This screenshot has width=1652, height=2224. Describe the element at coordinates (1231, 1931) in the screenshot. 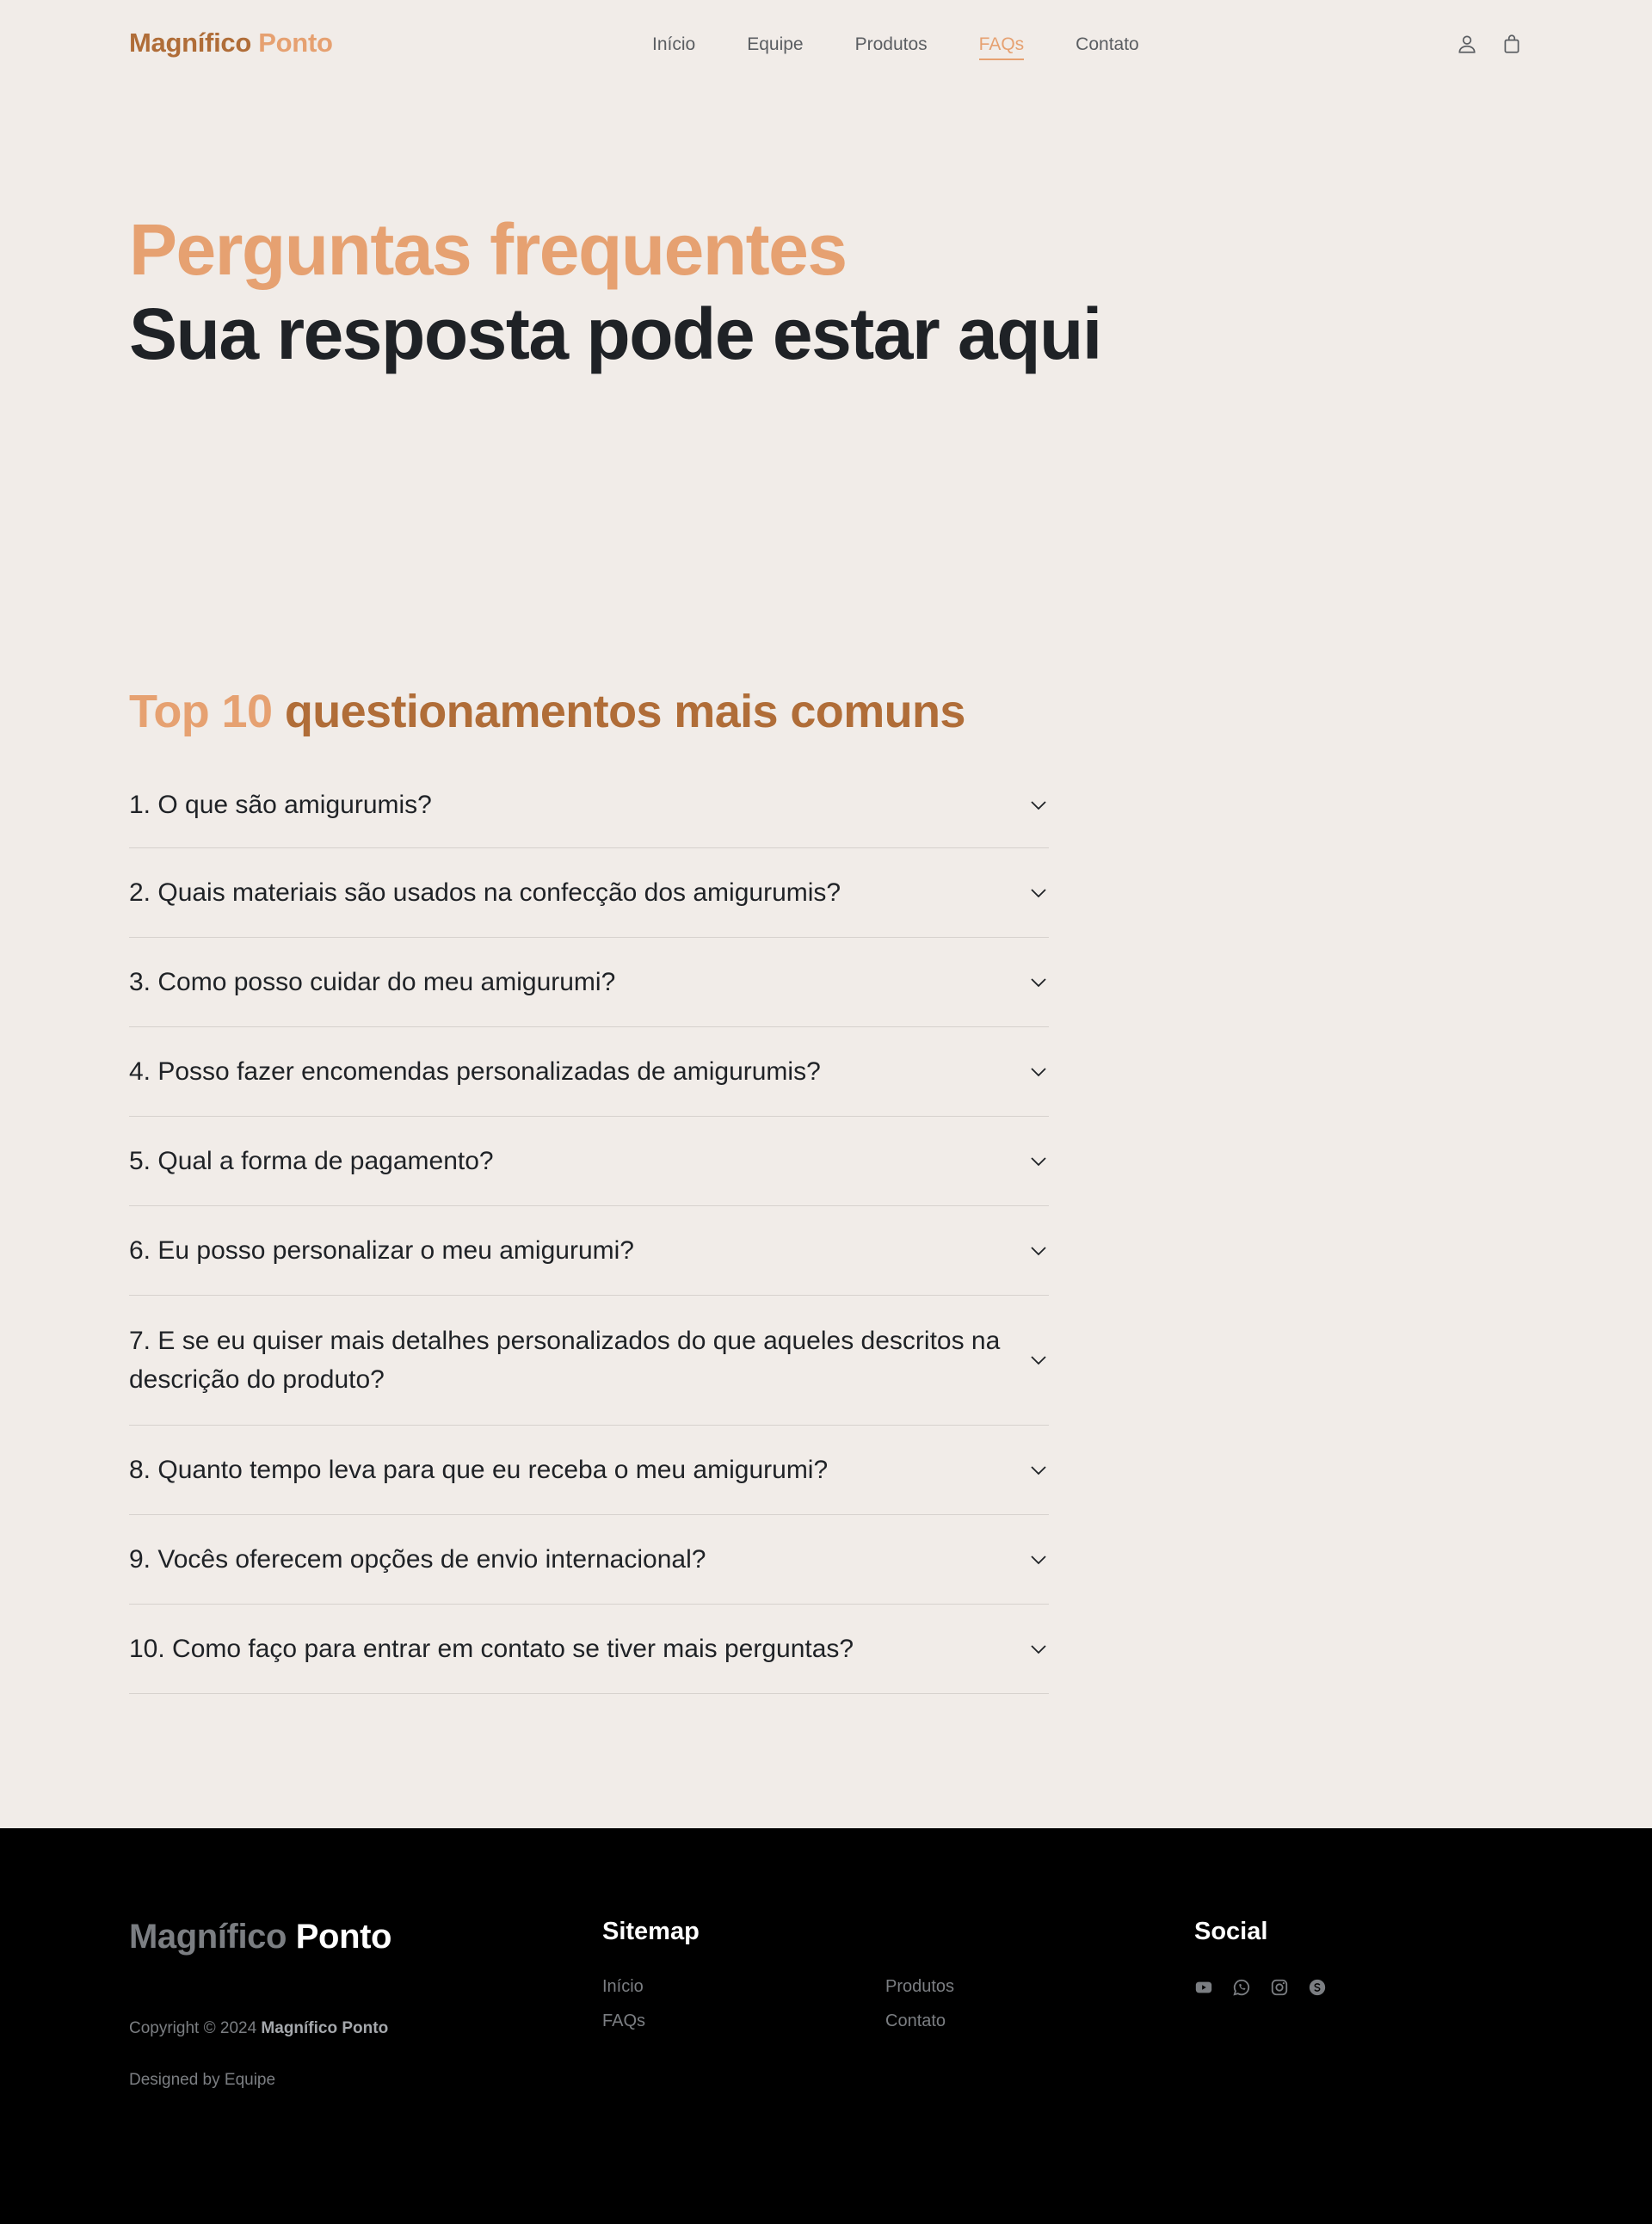

I see `social-title: Social` at that location.